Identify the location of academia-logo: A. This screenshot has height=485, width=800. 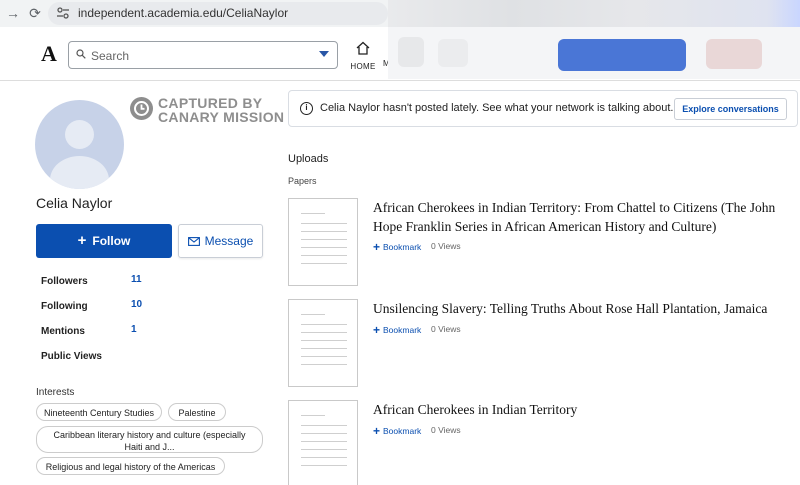
(49, 54).